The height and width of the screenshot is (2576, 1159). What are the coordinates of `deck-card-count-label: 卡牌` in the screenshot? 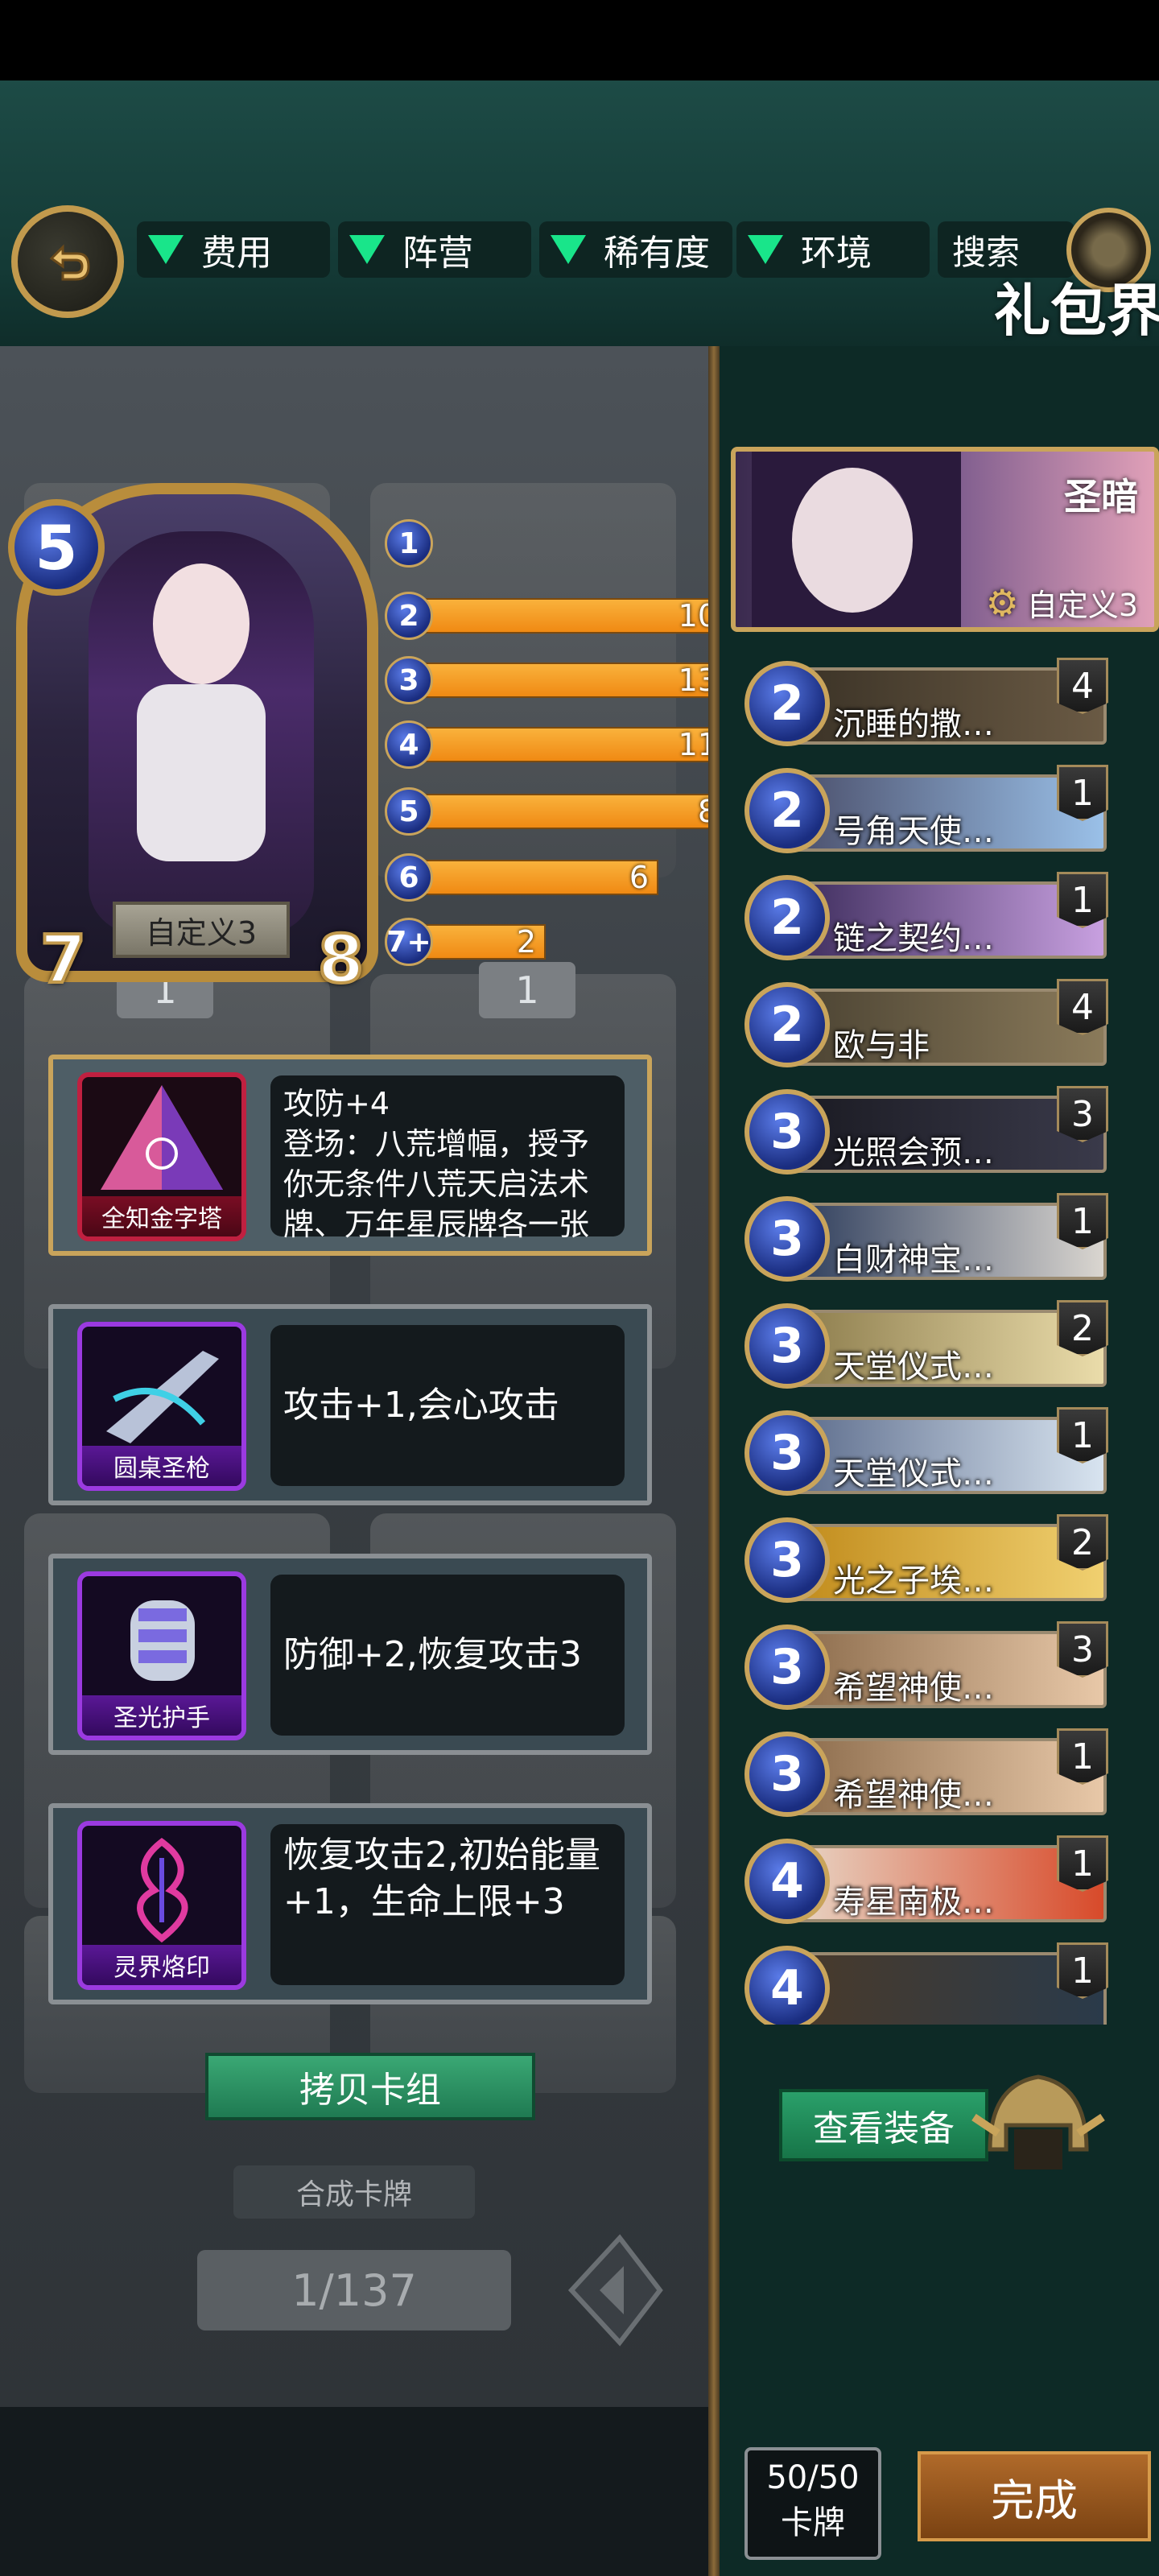 It's located at (813, 2522).